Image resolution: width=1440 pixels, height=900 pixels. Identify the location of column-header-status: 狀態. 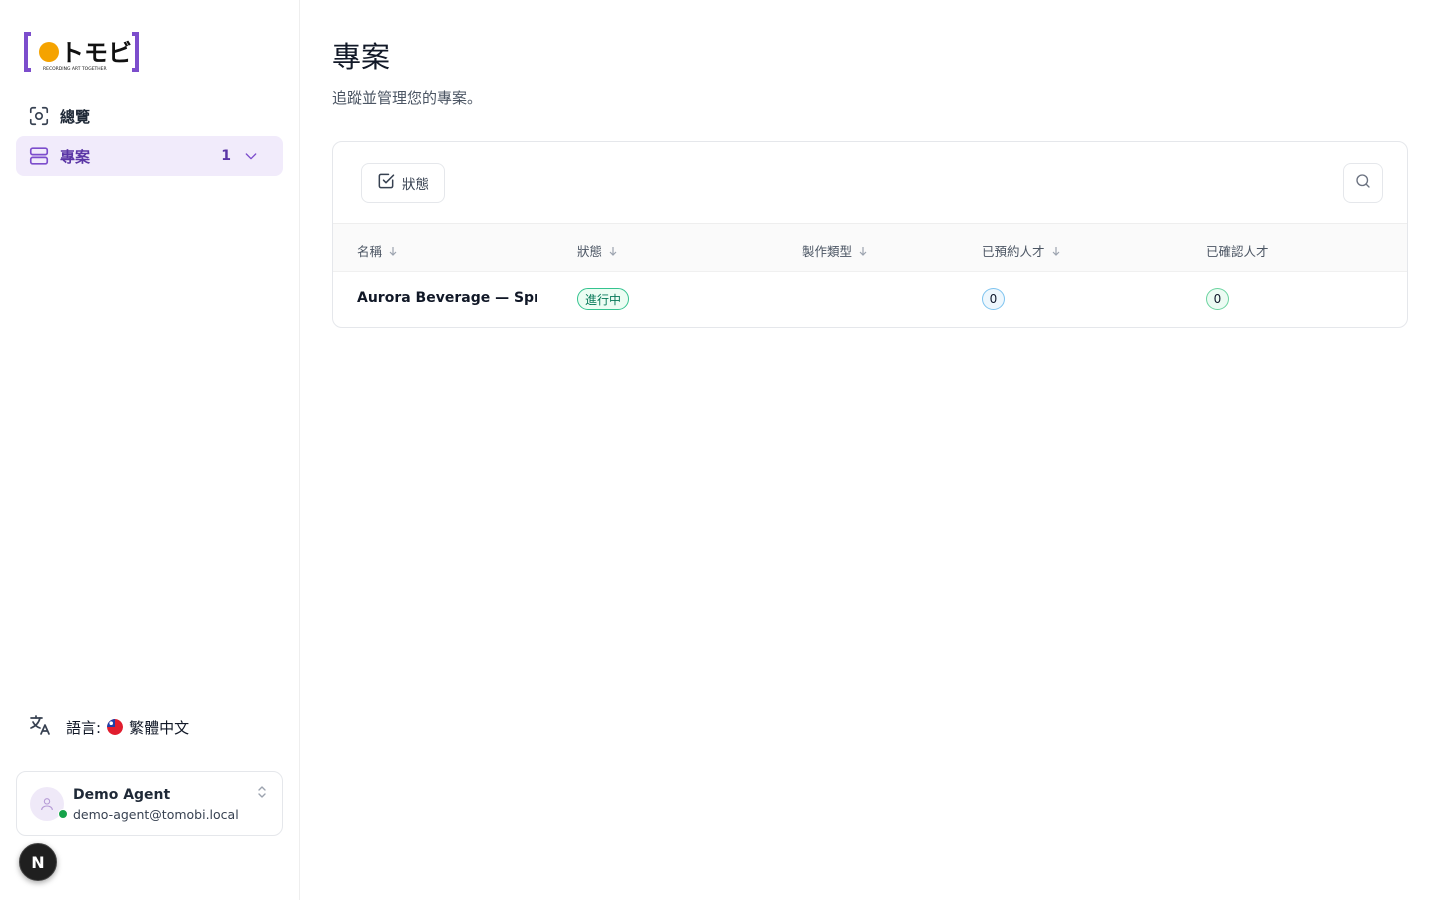
(597, 250).